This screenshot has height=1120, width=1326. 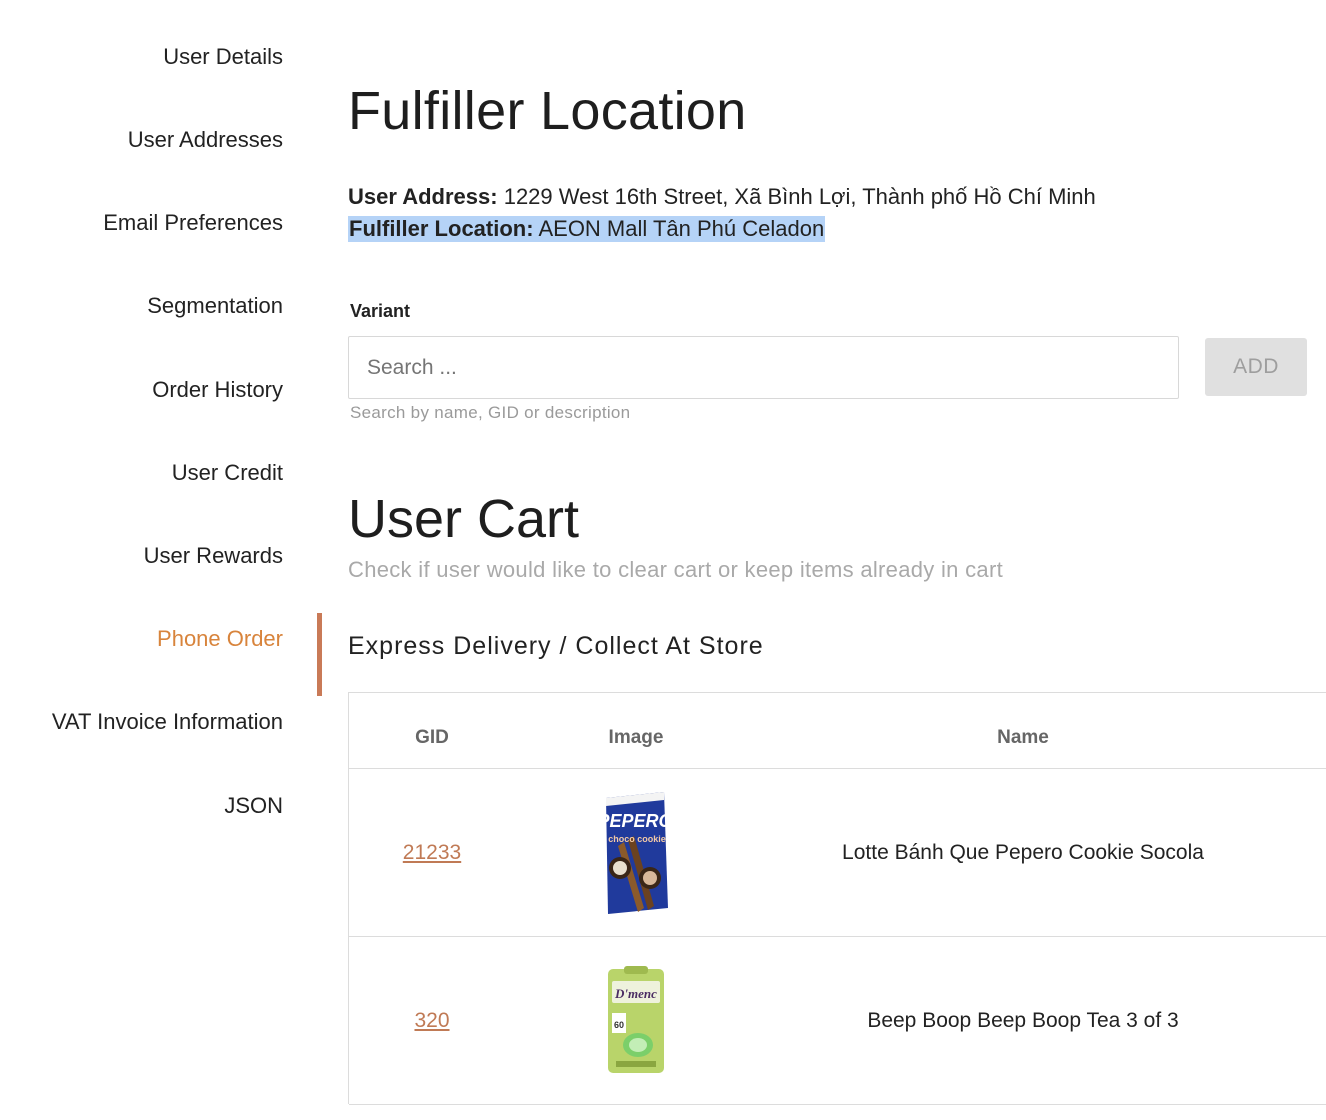 I want to click on variant-label: Variant, so click(x=380, y=311).